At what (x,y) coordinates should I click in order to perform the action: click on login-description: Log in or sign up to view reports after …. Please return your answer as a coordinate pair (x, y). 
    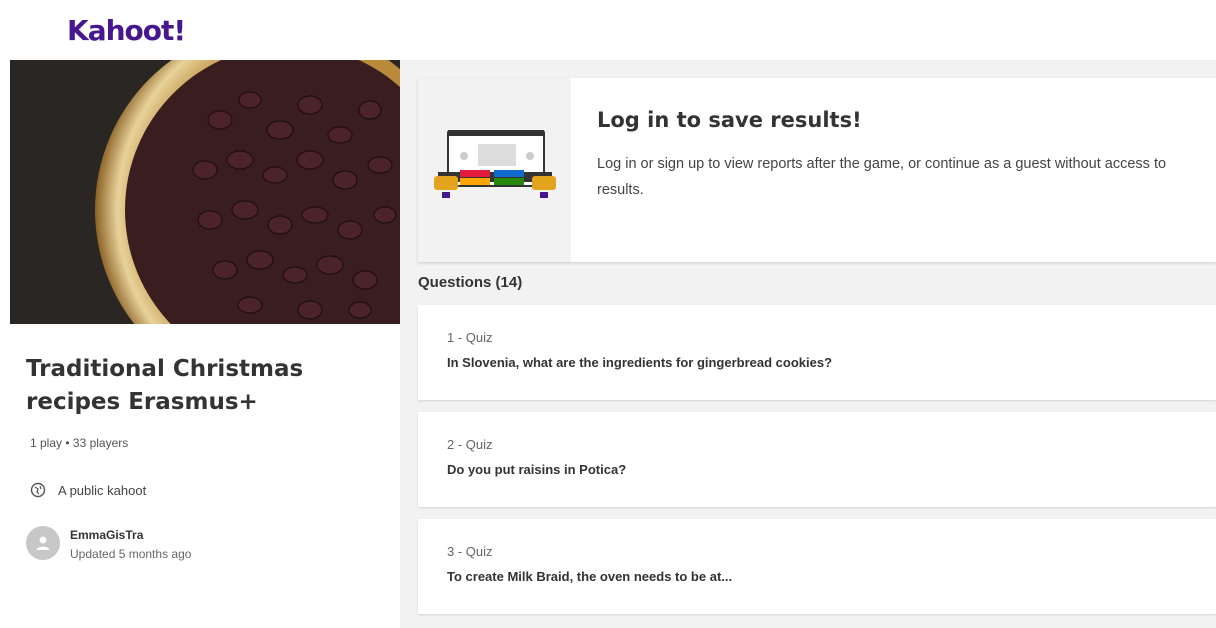
    Looking at the image, I should click on (882, 177).